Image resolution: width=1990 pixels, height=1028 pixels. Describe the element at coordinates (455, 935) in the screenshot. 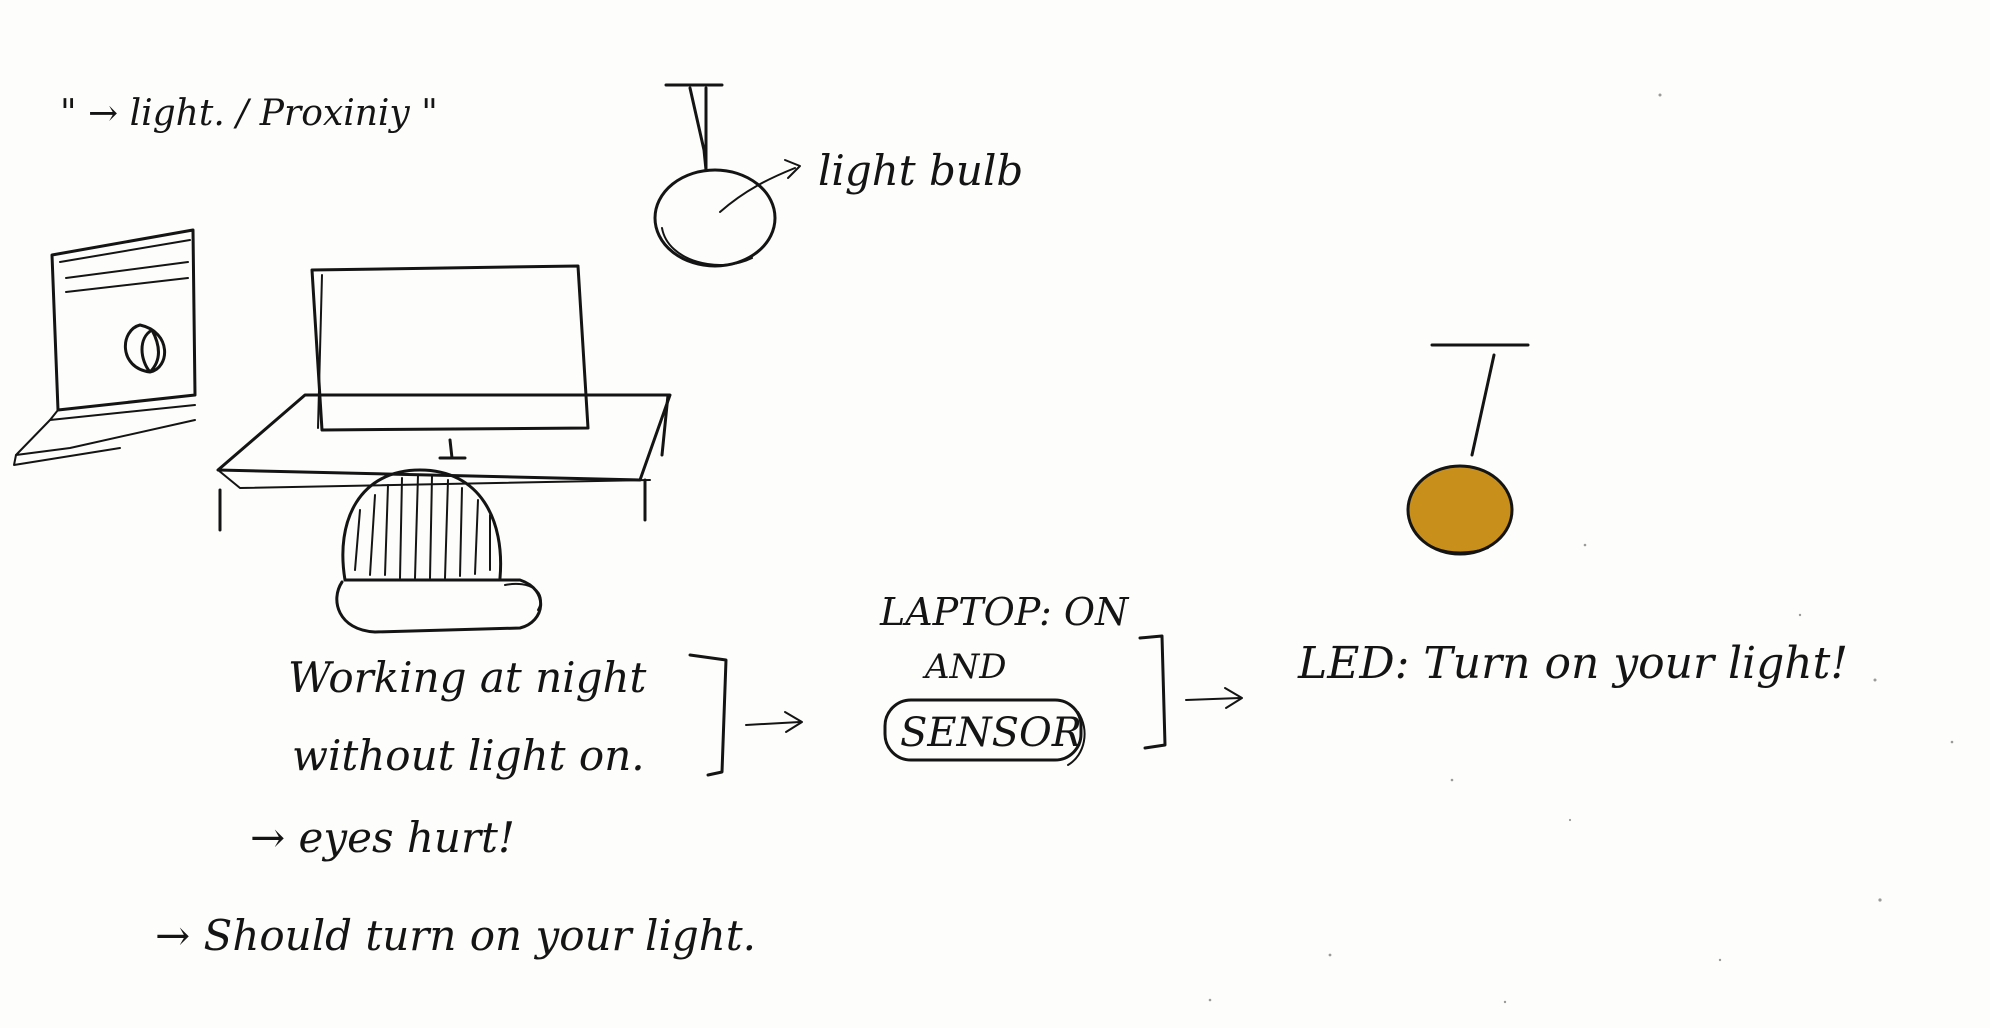

I see `suggestion-text: → Should turn on your light.` at that location.